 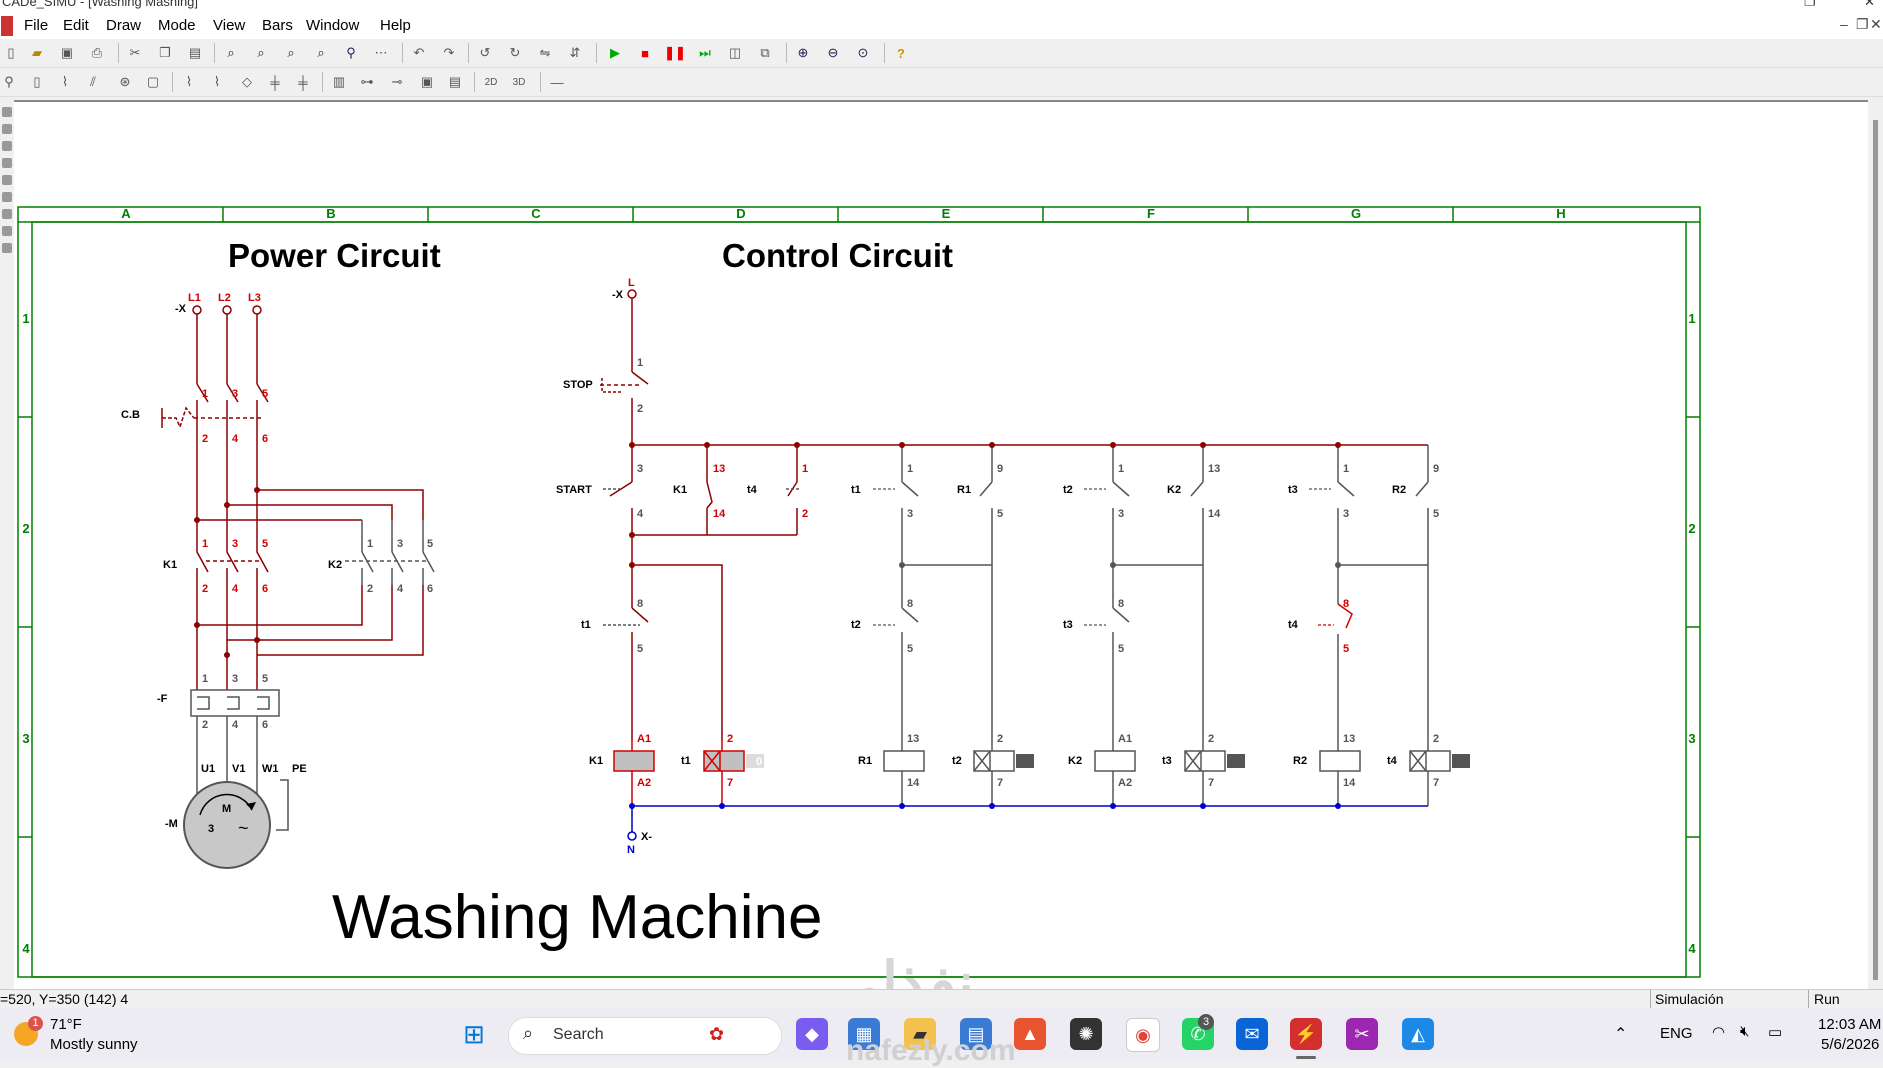 I want to click on wifi-icon: ◠, so click(x=1718, y=1032).